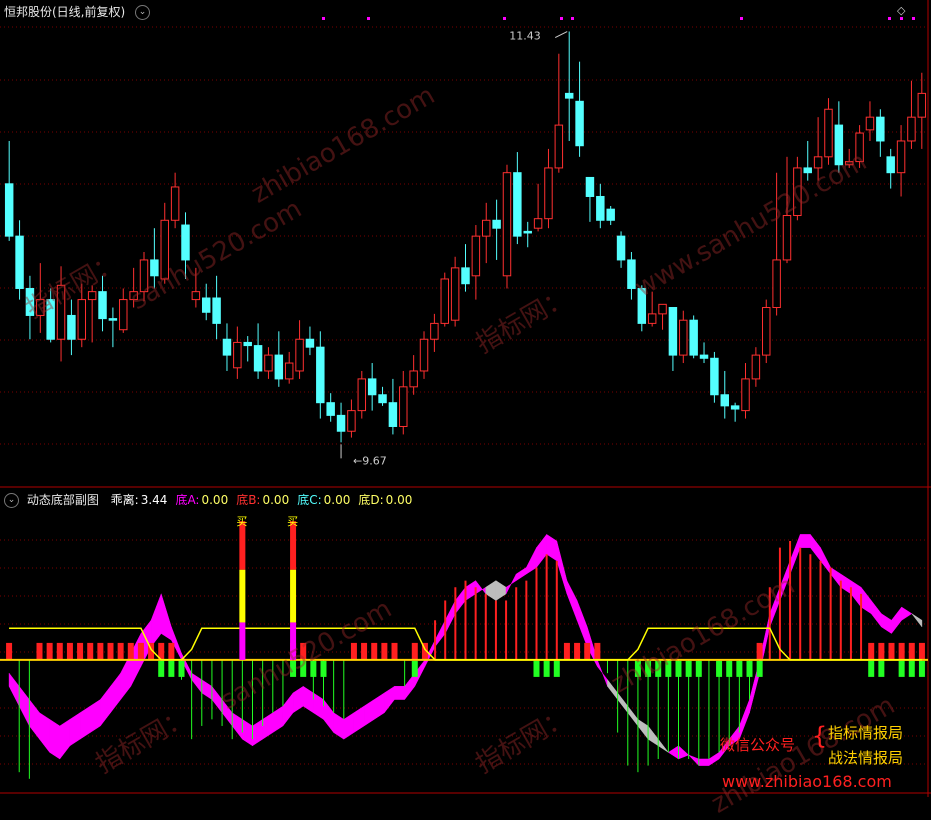 This screenshot has height=820, width=931. I want to click on buy-signal-label: 买, so click(292, 521).